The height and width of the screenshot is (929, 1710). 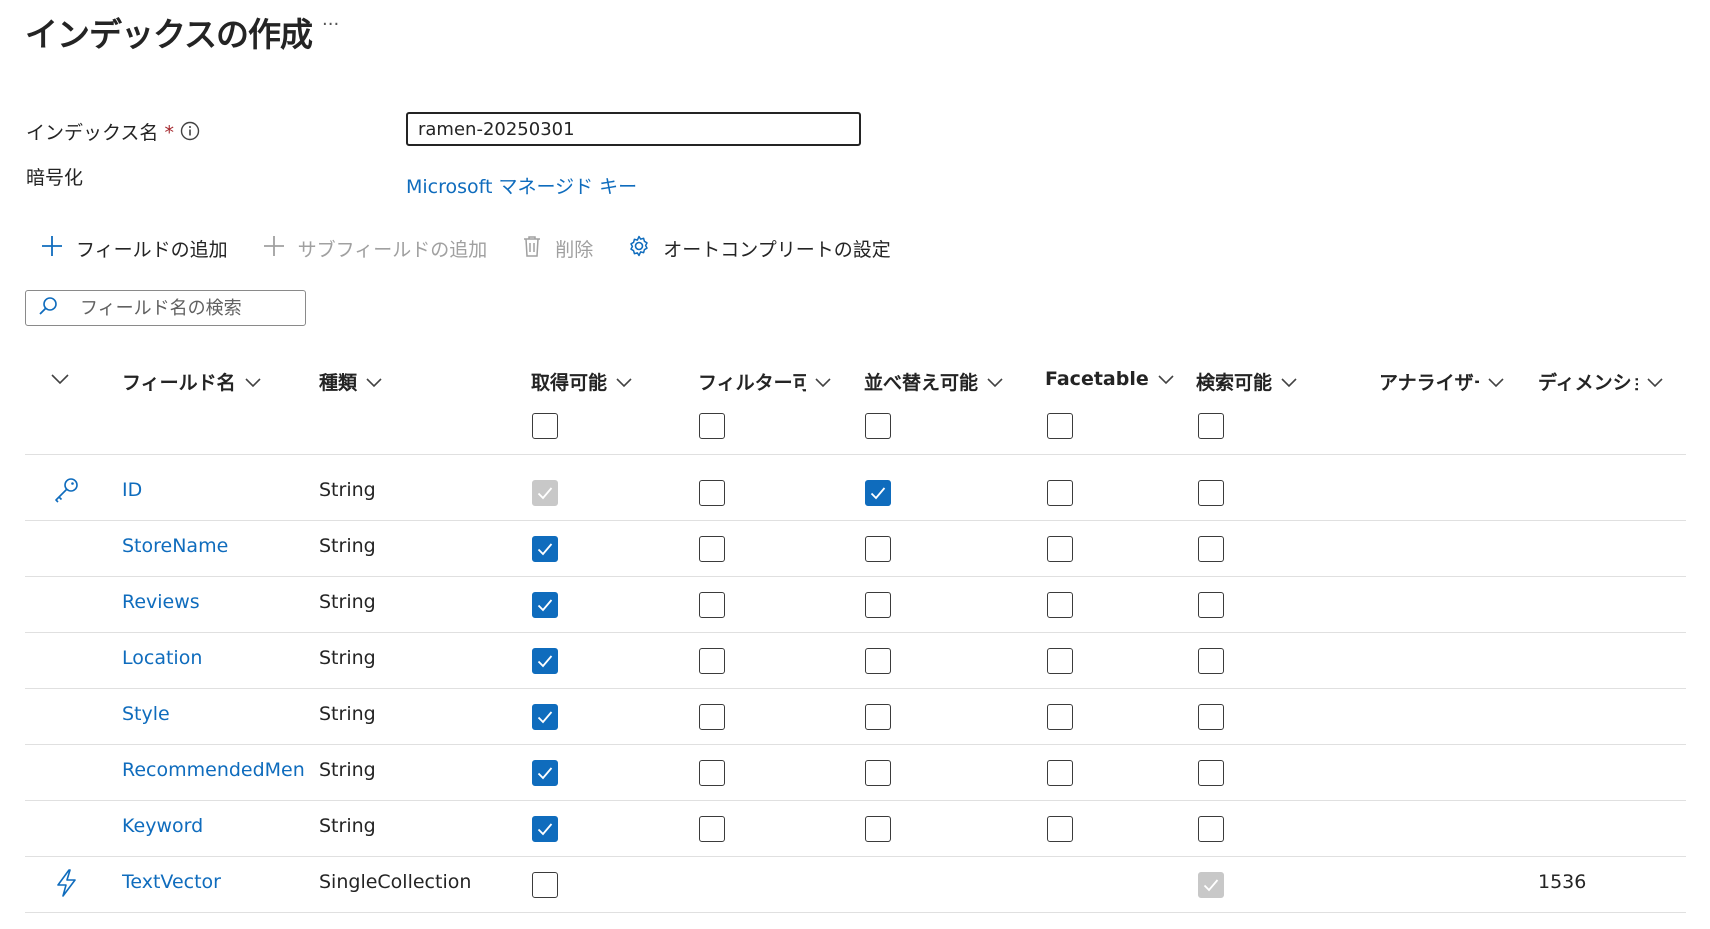 What do you see at coordinates (60, 379) in the screenshot?
I see `expand-all-toggle` at bounding box center [60, 379].